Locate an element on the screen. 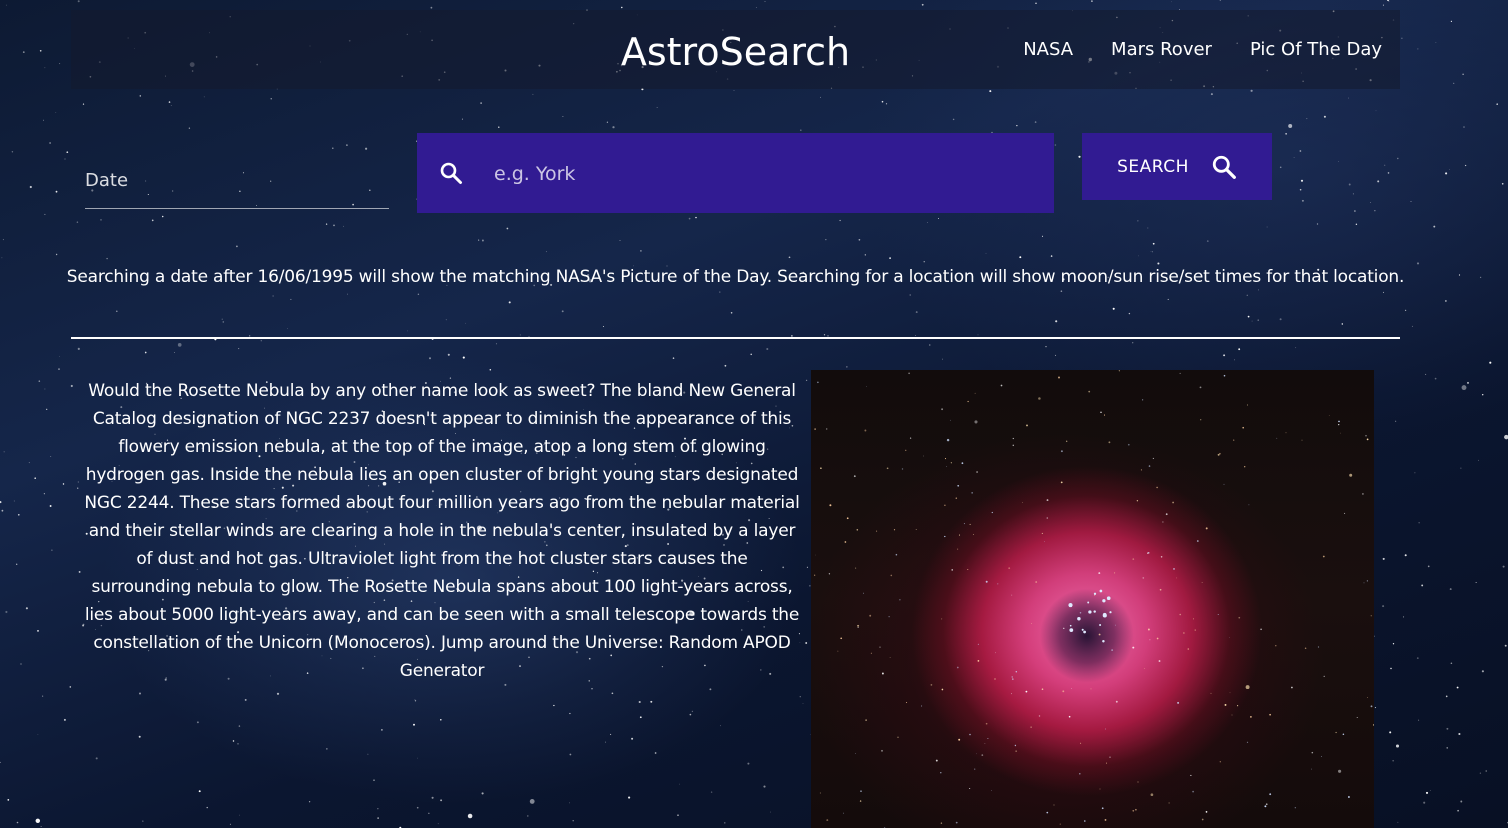 The height and width of the screenshot is (828, 1508). section-divider is located at coordinates (735, 338).